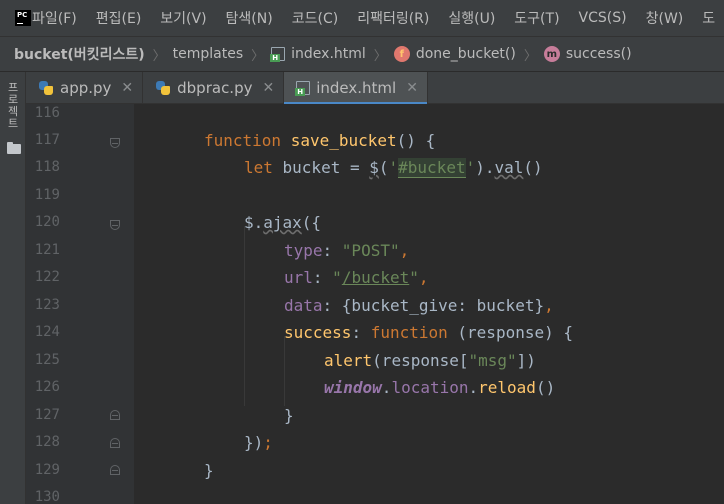 This screenshot has width=724, height=504. Describe the element at coordinates (119, 18) in the screenshot. I see `menu-edit: 편집(E)` at that location.